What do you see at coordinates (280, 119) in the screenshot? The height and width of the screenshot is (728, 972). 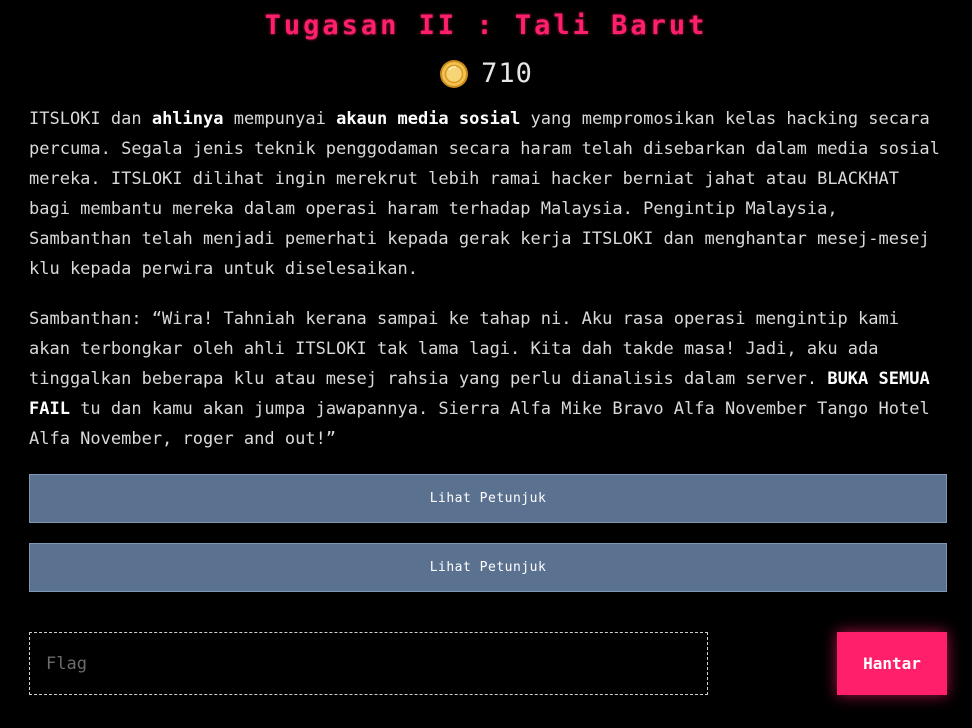 I see `story-text: mempunyai` at bounding box center [280, 119].